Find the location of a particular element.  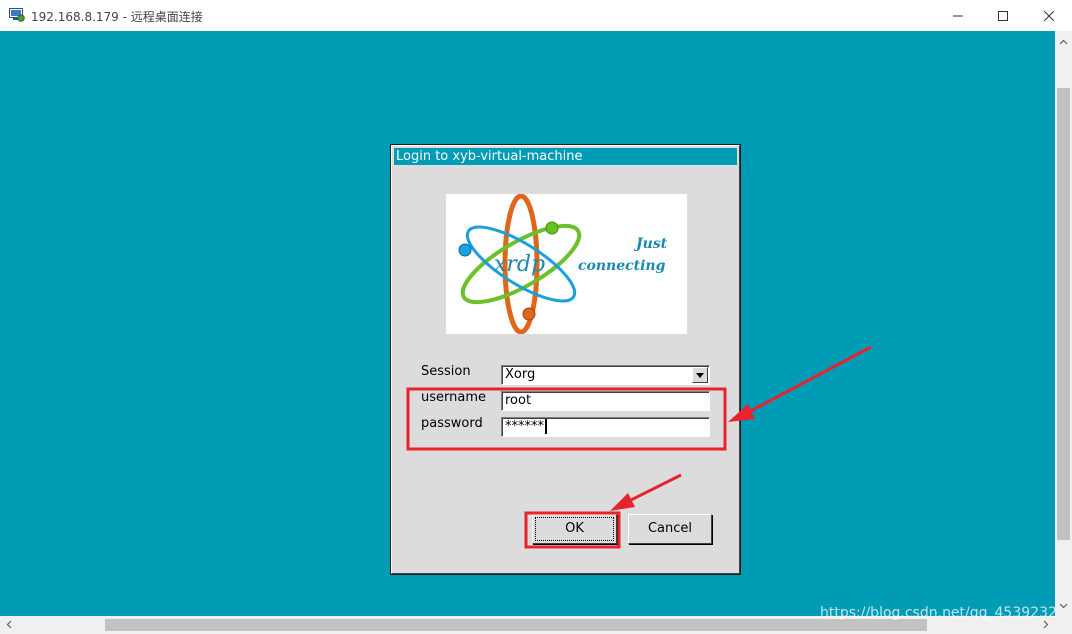

scroll-down-icon is located at coordinates (1063, 605).